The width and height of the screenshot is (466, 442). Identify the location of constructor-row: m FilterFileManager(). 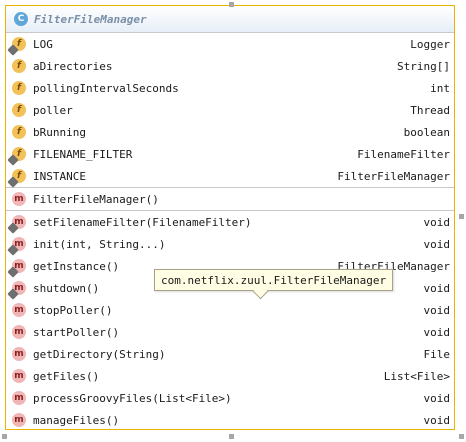
(230, 199).